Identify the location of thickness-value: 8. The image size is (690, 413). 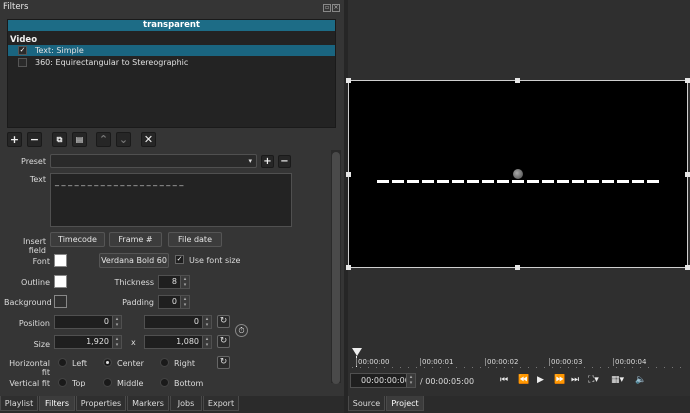
(174, 281).